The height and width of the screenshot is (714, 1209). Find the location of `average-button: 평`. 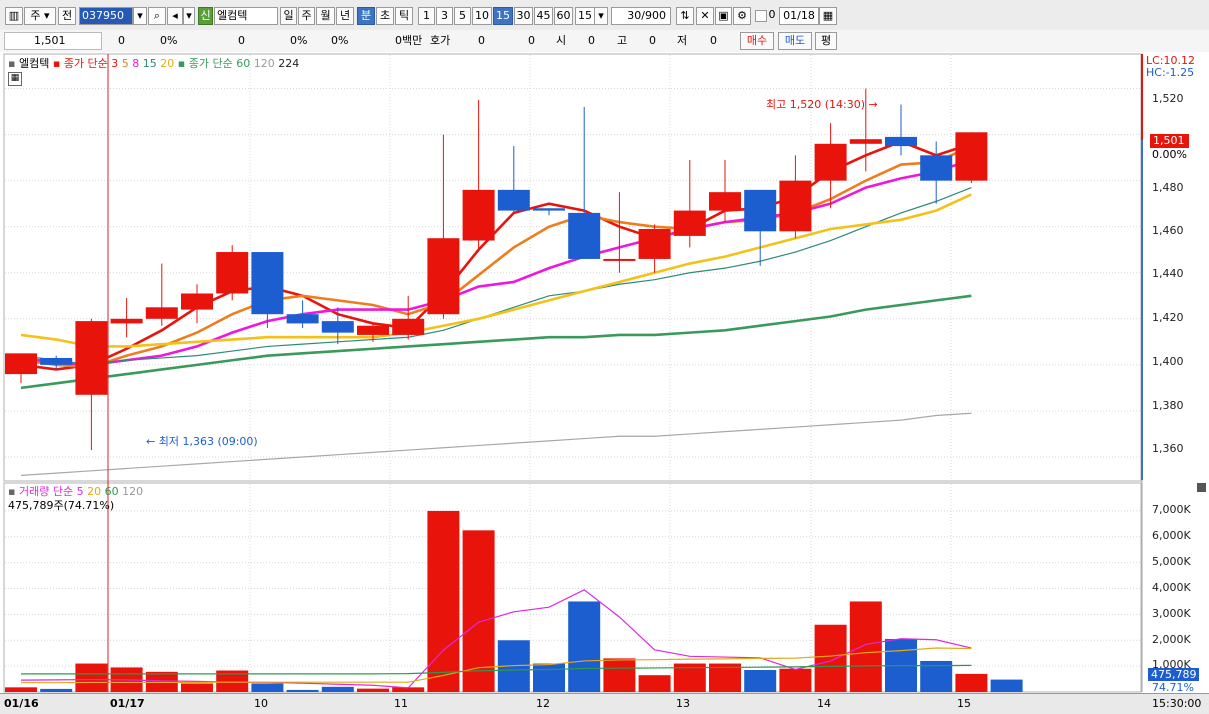

average-button: 평 is located at coordinates (826, 41).